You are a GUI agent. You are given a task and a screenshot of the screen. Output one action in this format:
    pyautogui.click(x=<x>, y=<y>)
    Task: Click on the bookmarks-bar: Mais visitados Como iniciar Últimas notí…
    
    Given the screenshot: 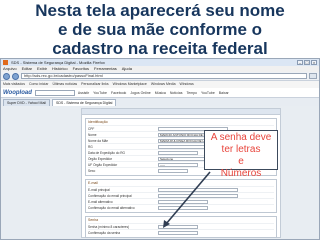 What is the action you would take?
    pyautogui.click(x=160, y=84)
    